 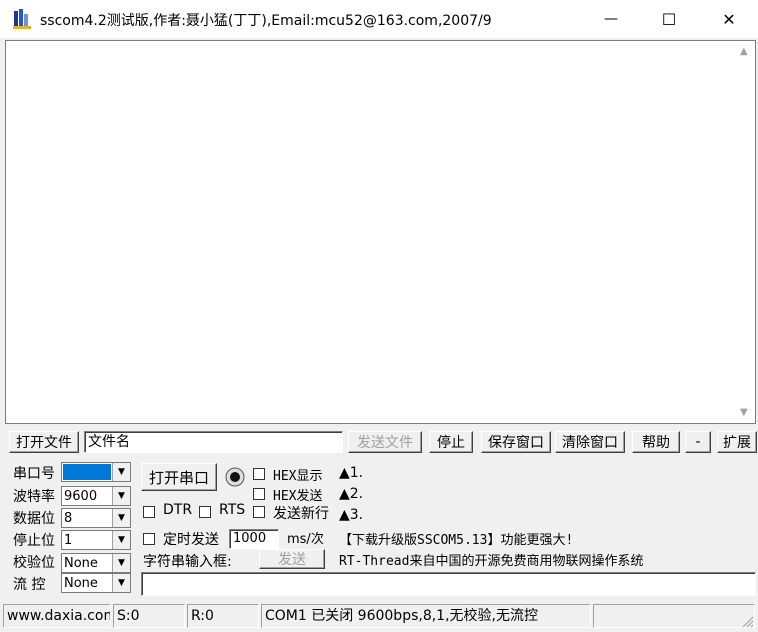 I want to click on send-string-input, so click(x=448, y=584).